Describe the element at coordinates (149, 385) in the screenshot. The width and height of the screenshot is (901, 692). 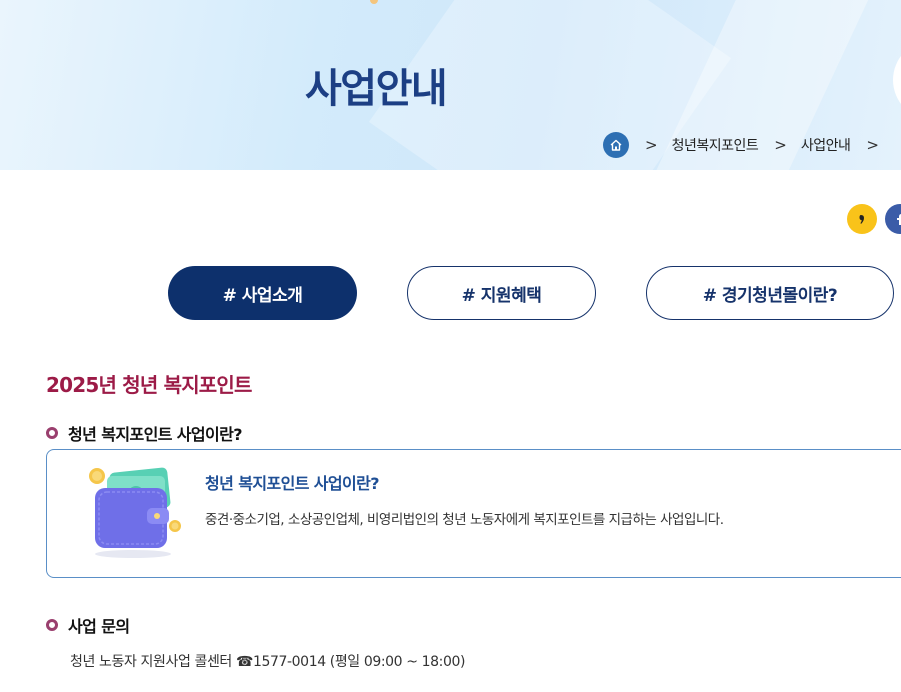
I see `section-title: 2025년 청년 복지포인트` at that location.